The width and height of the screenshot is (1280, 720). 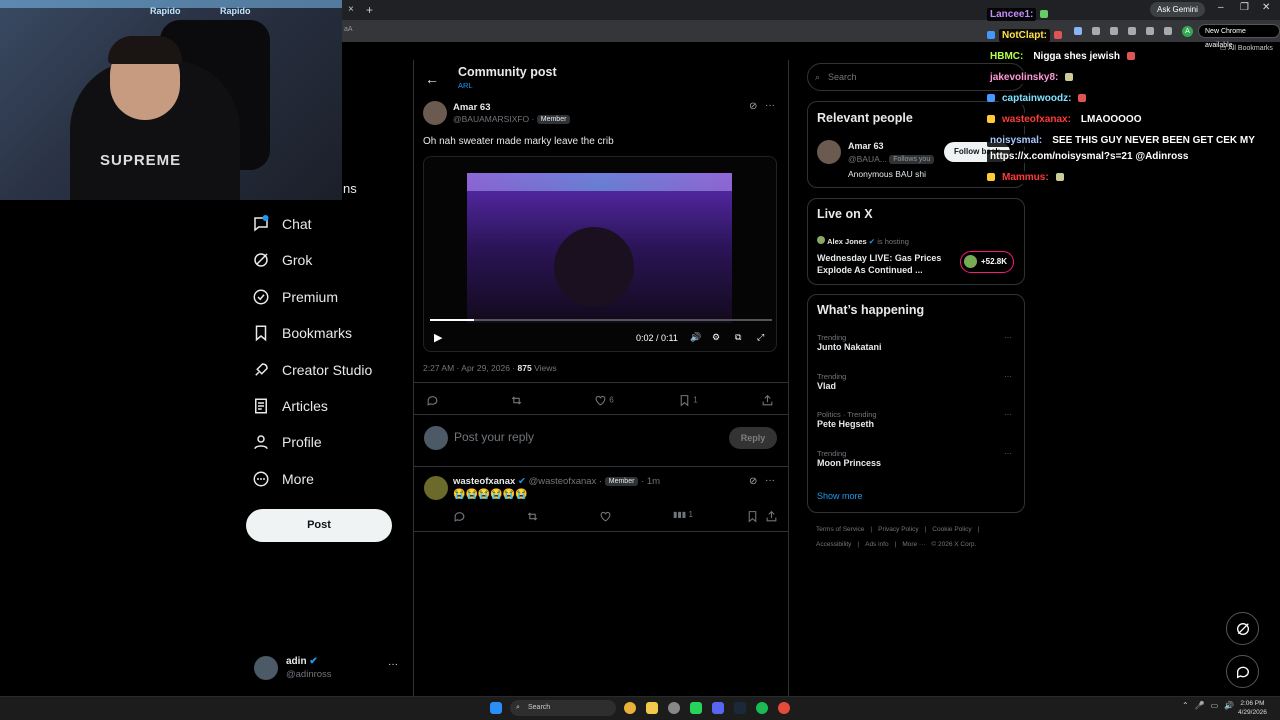 I want to click on relevant-name: Amar 63, so click(x=866, y=146).